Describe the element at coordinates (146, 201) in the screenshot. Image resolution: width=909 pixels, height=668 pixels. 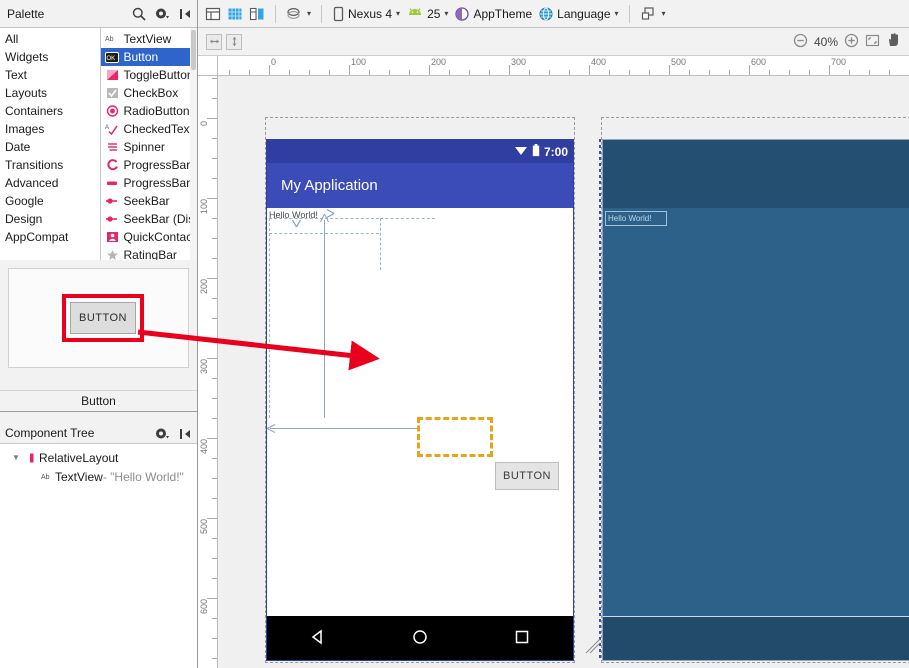
I see `palette-item-label: SeekBar` at that location.